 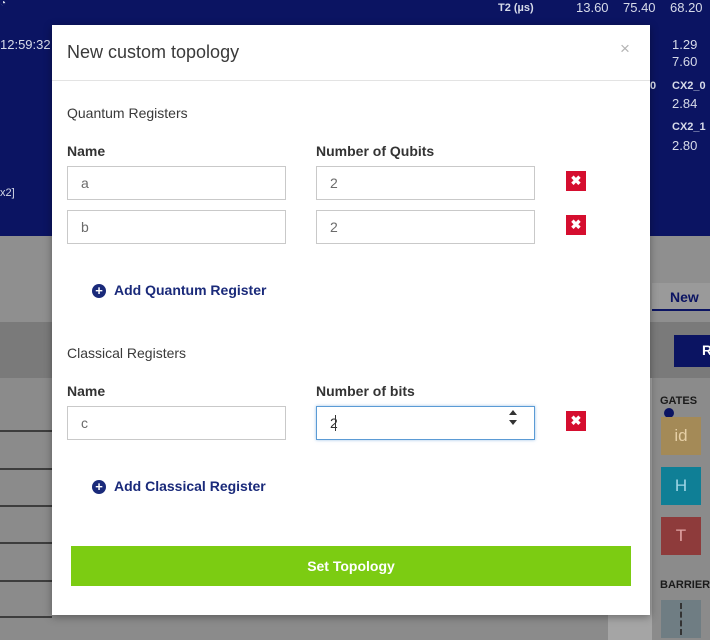 What do you see at coordinates (685, 585) in the screenshot?
I see `barrier-label: BARRIER` at bounding box center [685, 585].